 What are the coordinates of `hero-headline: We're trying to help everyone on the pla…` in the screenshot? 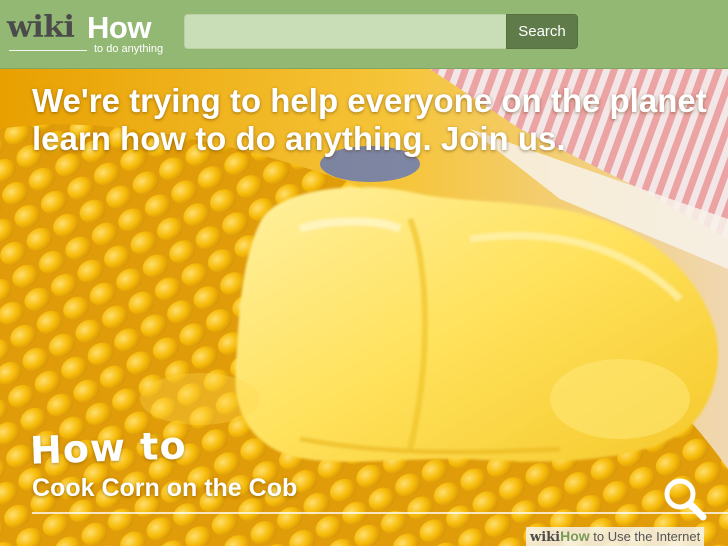 It's located at (369, 119).